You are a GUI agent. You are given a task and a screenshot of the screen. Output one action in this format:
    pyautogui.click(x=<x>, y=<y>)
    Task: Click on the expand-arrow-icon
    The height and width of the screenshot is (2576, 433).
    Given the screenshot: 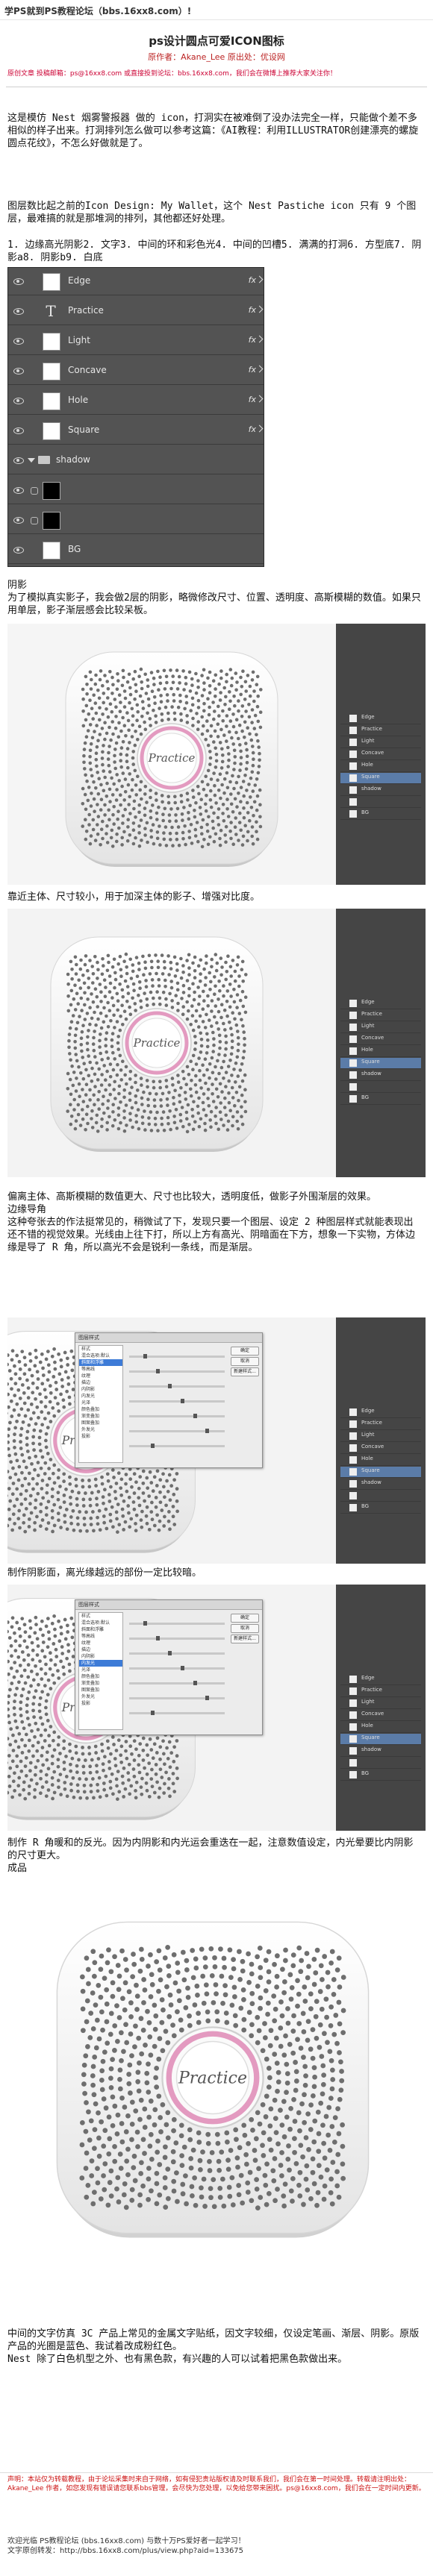 What is the action you would take?
    pyautogui.click(x=31, y=460)
    